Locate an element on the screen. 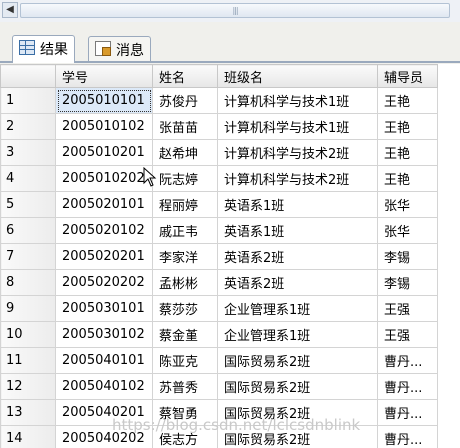 This screenshot has height=448, width=460. row-number: 6 is located at coordinates (28, 230).